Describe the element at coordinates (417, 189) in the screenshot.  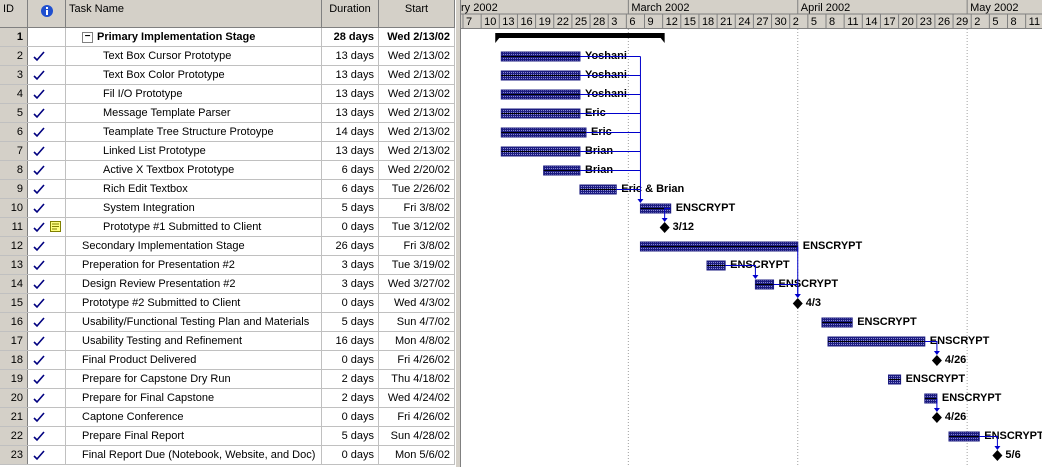
I see `task-start: Tue 2/26/02` at that location.